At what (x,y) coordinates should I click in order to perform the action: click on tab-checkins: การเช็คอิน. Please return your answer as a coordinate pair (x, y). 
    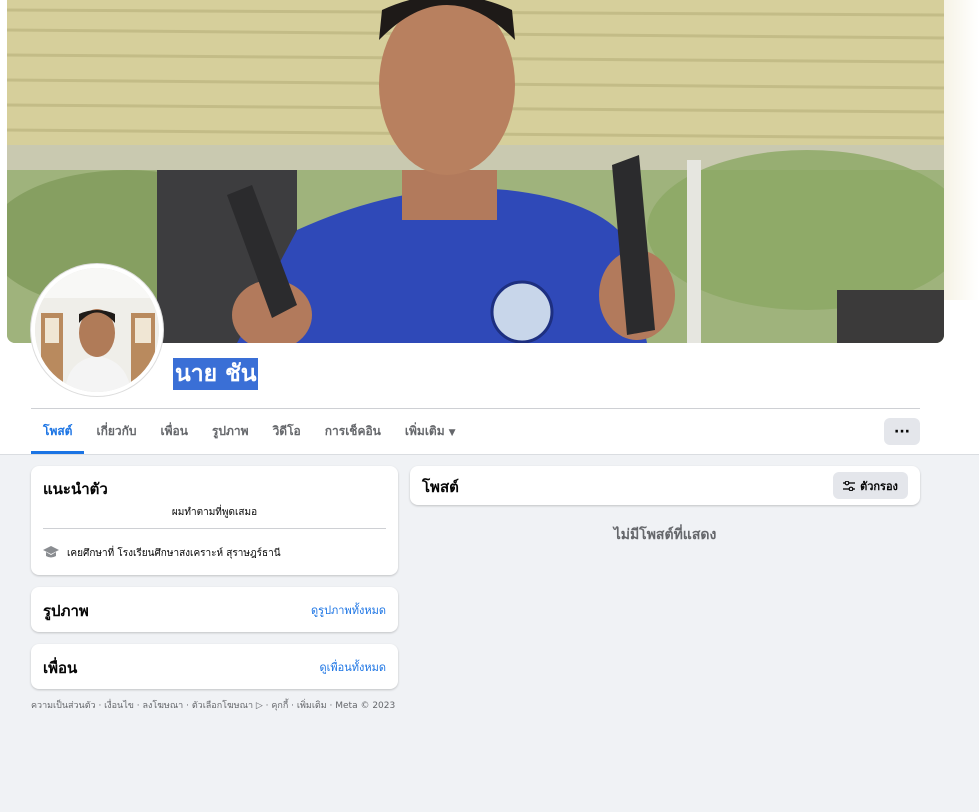
    Looking at the image, I should click on (353, 432).